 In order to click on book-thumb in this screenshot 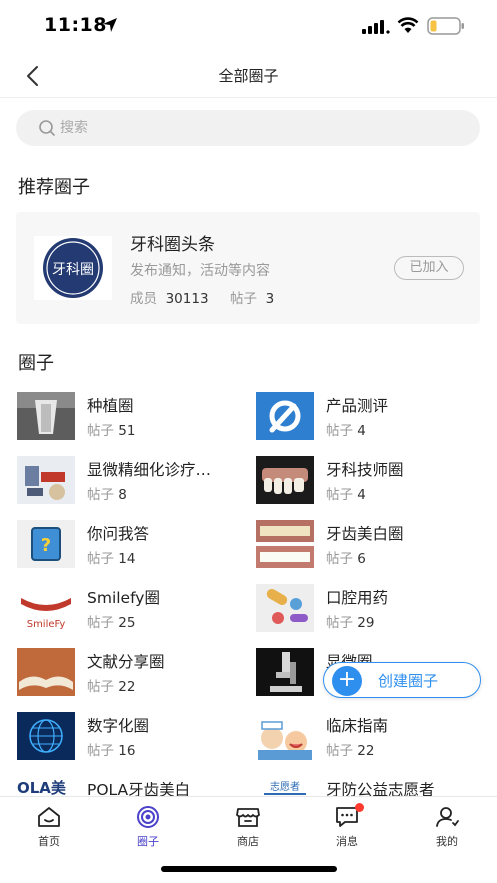, I will do `click(46, 672)`.